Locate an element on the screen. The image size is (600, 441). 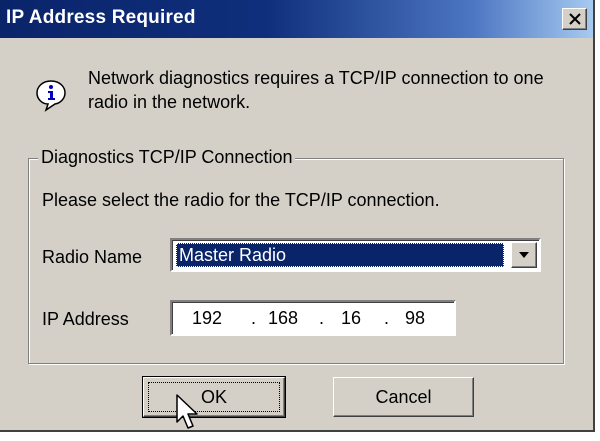
close-icon is located at coordinates (575, 19).